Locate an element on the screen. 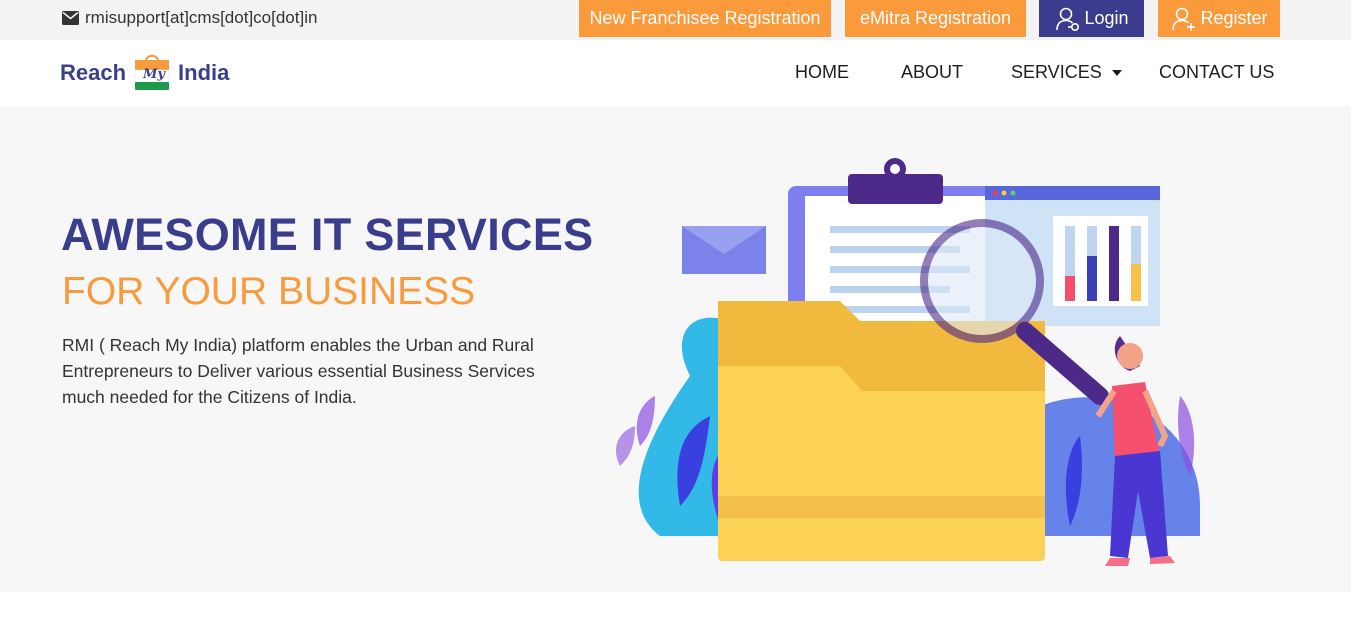 The width and height of the screenshot is (1351, 623). mail-icon is located at coordinates (724, 250).